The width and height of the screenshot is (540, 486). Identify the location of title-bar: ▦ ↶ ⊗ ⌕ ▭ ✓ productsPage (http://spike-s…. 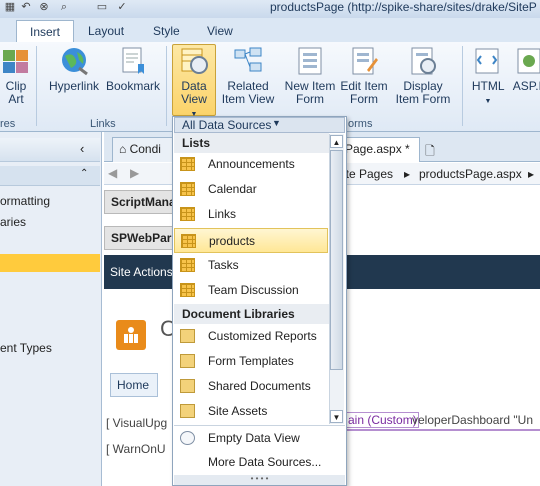
(270, 9).